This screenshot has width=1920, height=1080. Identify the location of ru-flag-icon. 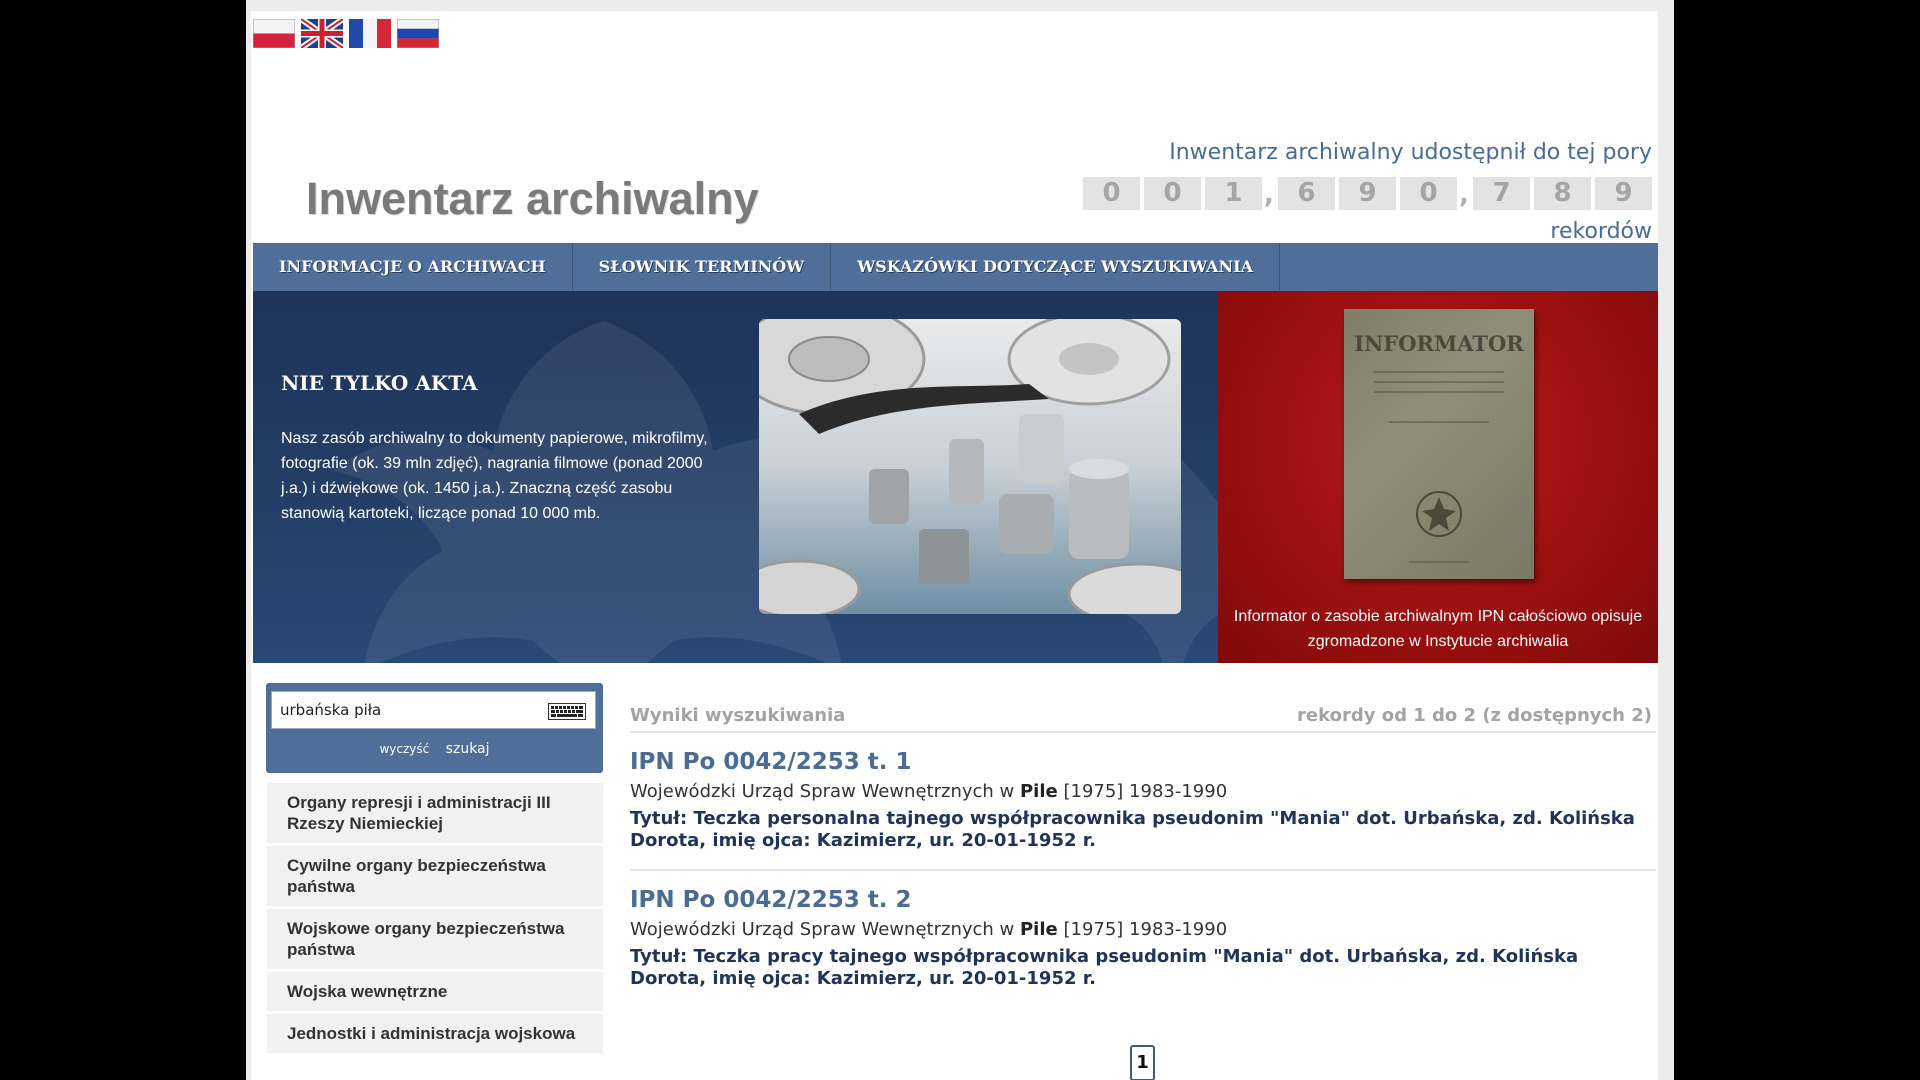
(418, 33).